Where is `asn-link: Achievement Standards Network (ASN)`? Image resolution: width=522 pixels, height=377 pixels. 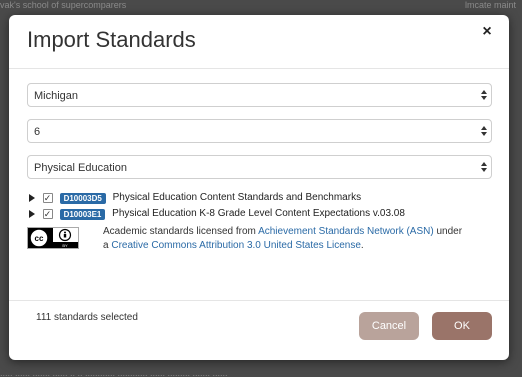
asn-link: Achievement Standards Network (ASN) is located at coordinates (346, 231).